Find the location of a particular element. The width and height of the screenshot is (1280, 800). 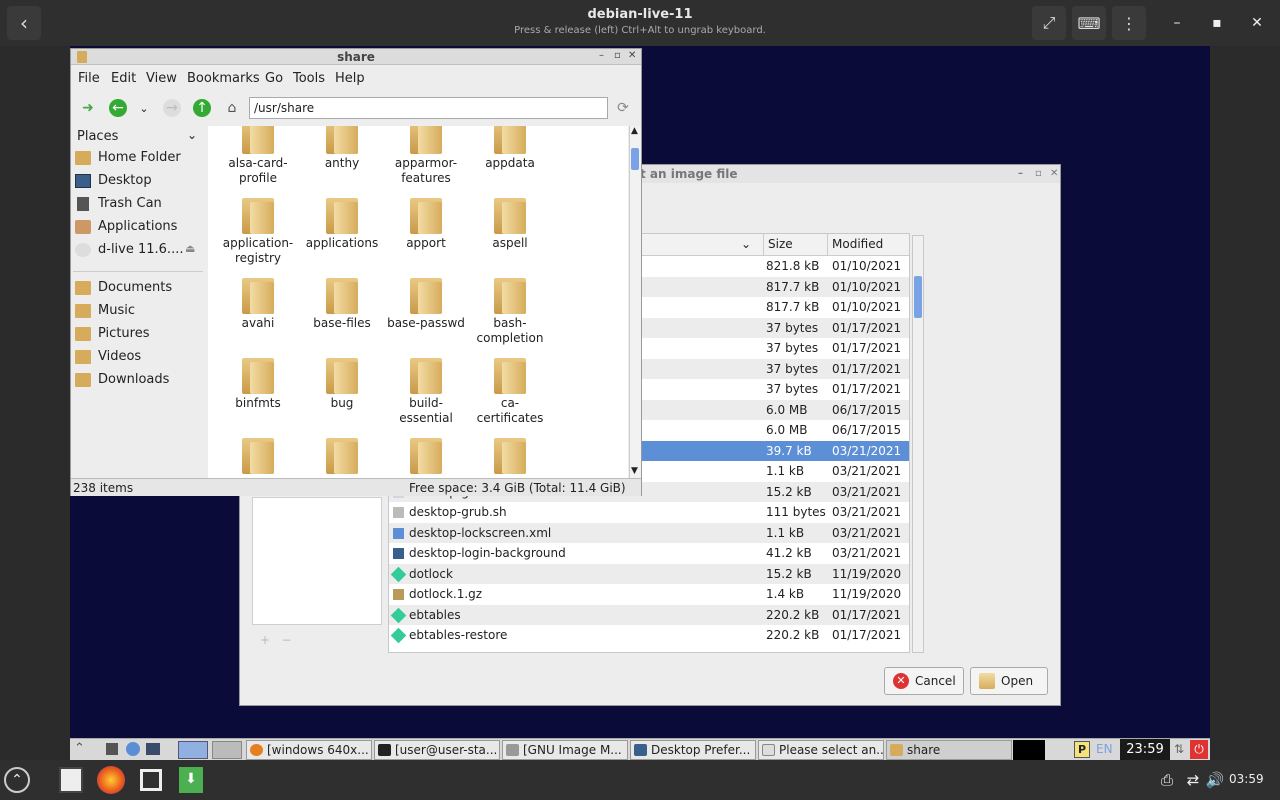

volume-icon: 🔊 is located at coordinates (1215, 780).